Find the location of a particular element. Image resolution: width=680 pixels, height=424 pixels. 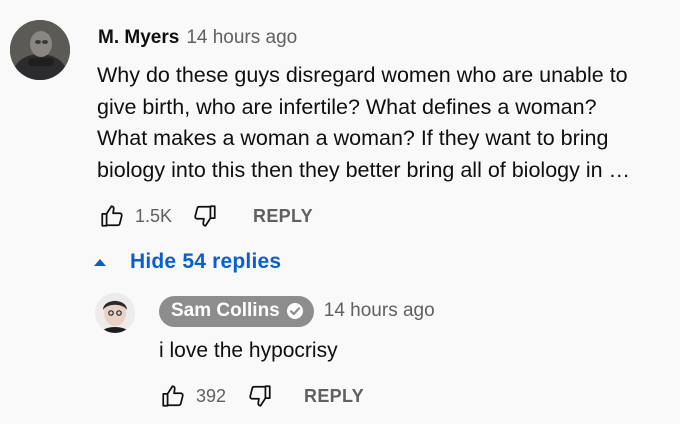

hide-replies-label: Hide 54 replies is located at coordinates (206, 261).